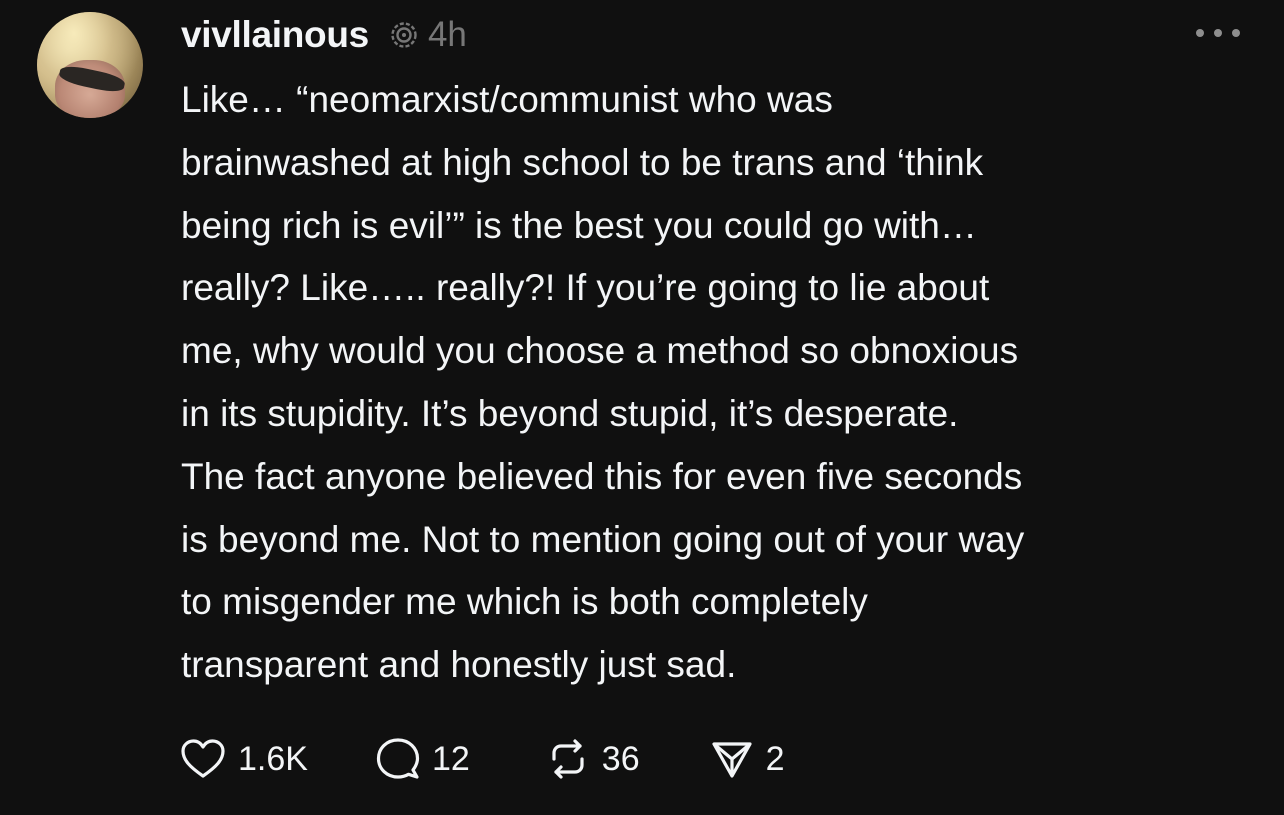 The height and width of the screenshot is (815, 1284). I want to click on comment-icon, so click(398, 758).